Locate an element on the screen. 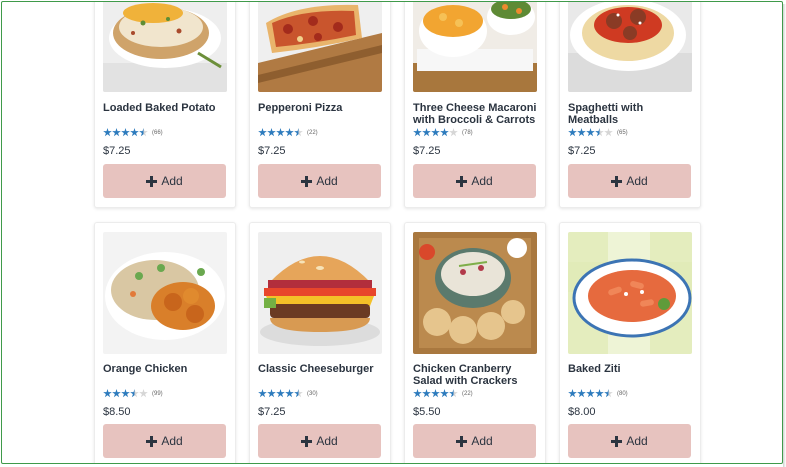 This screenshot has width=786, height=467. review-count: (99) is located at coordinates (157, 393).